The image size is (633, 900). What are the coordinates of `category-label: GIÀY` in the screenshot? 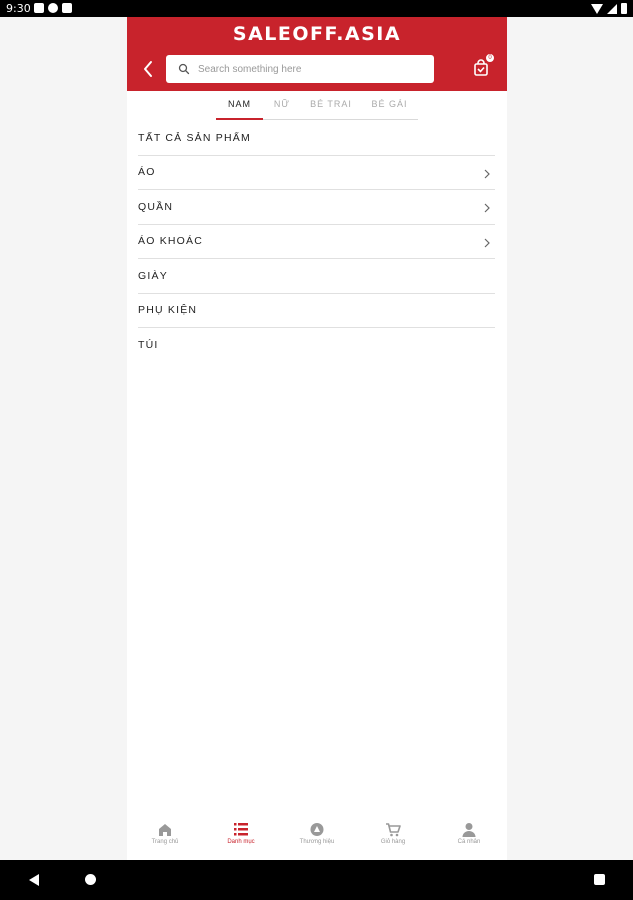 It's located at (153, 275).